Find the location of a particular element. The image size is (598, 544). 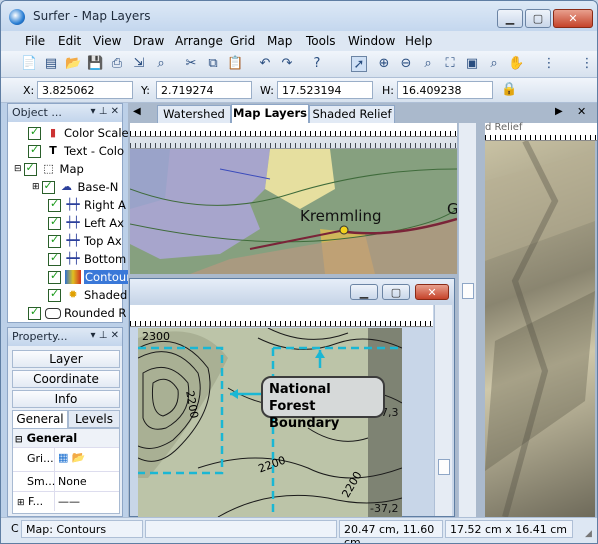

tab-scroll-left-icon: ◀ is located at coordinates (137, 111).